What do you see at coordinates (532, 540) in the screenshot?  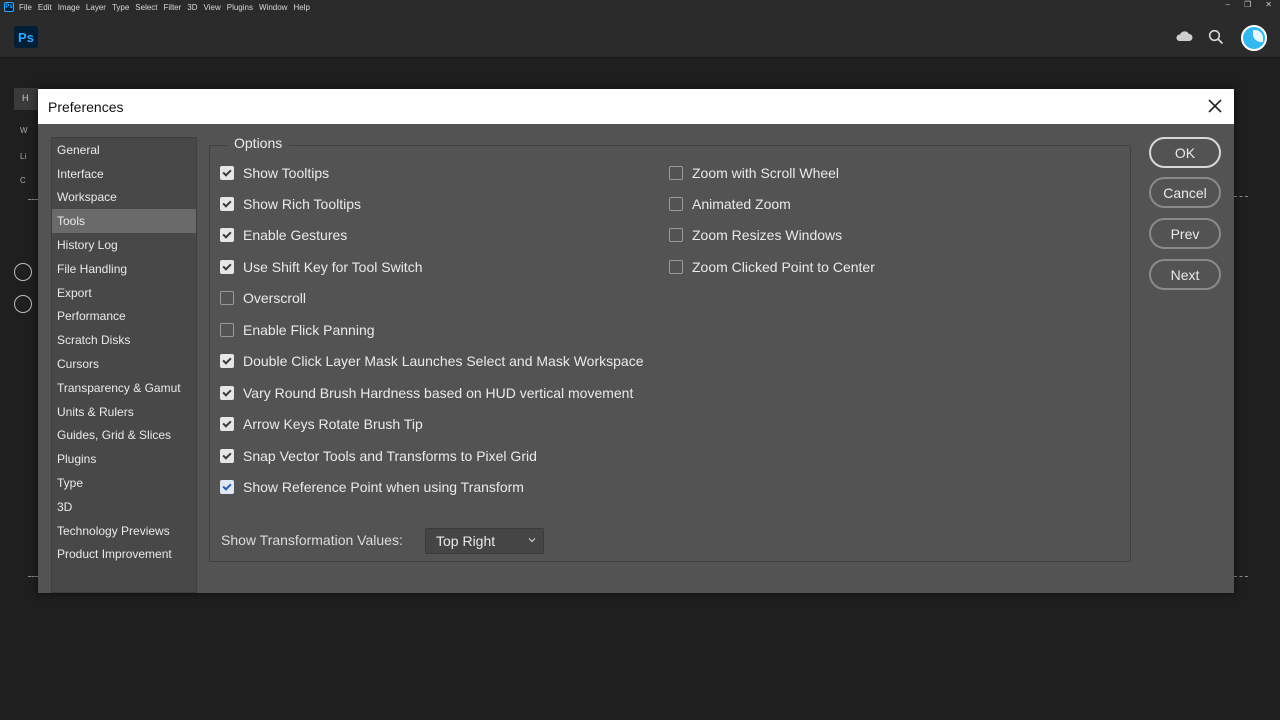 I see `chevron-down-icon` at bounding box center [532, 540].